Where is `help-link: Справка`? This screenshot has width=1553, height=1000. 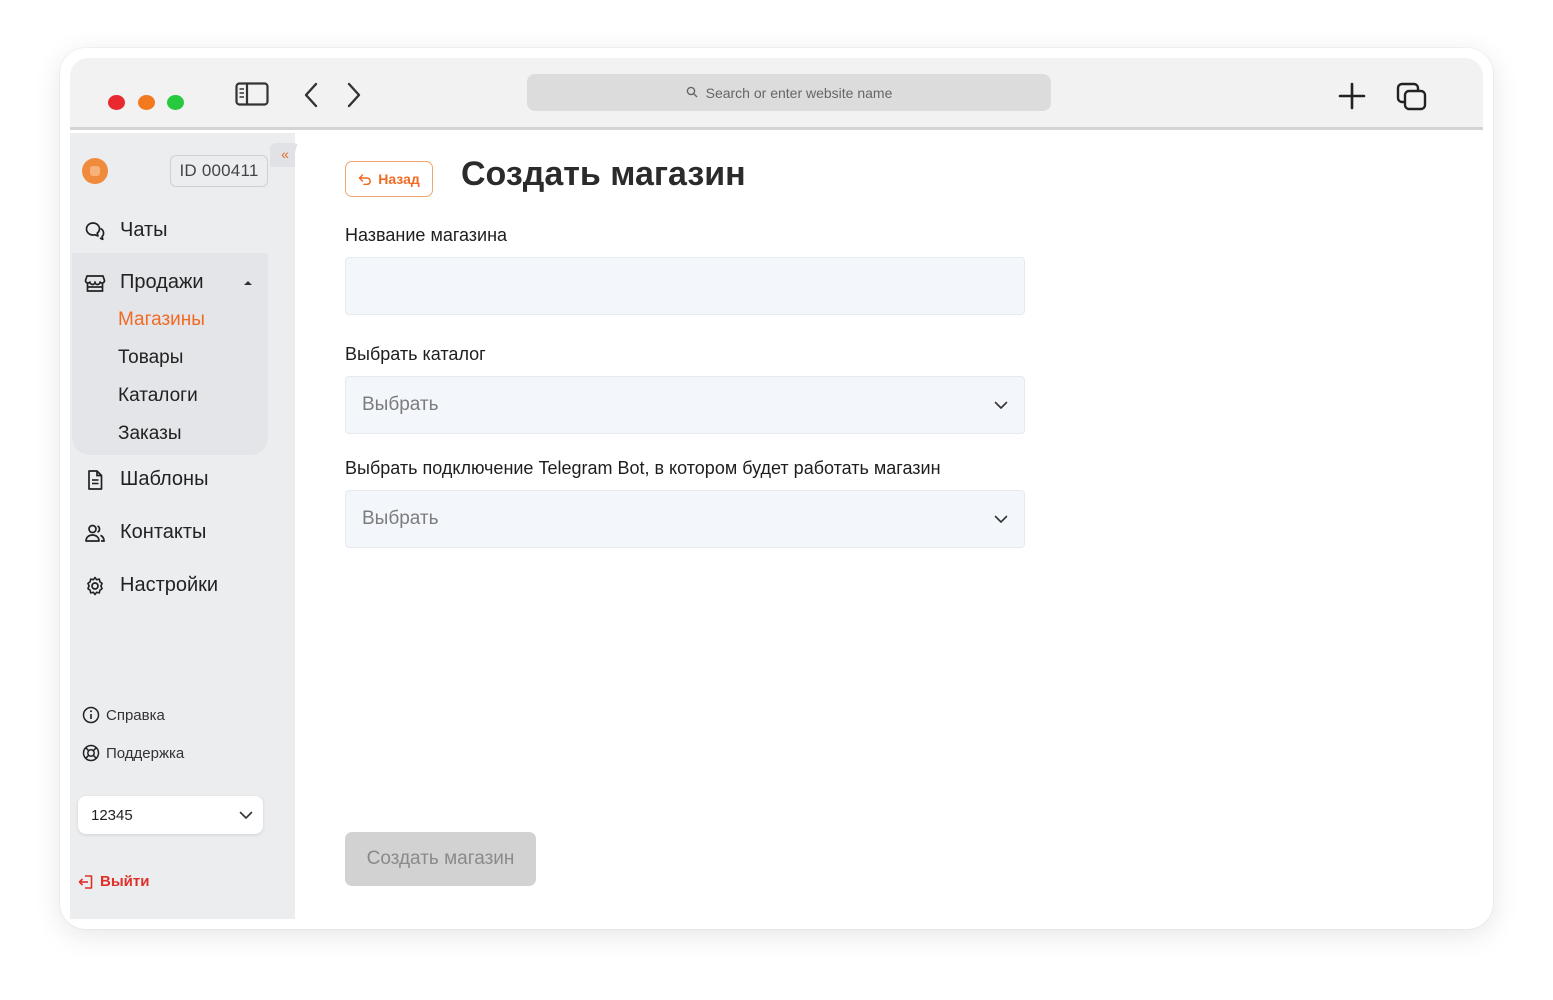 help-link: Справка is located at coordinates (123, 715).